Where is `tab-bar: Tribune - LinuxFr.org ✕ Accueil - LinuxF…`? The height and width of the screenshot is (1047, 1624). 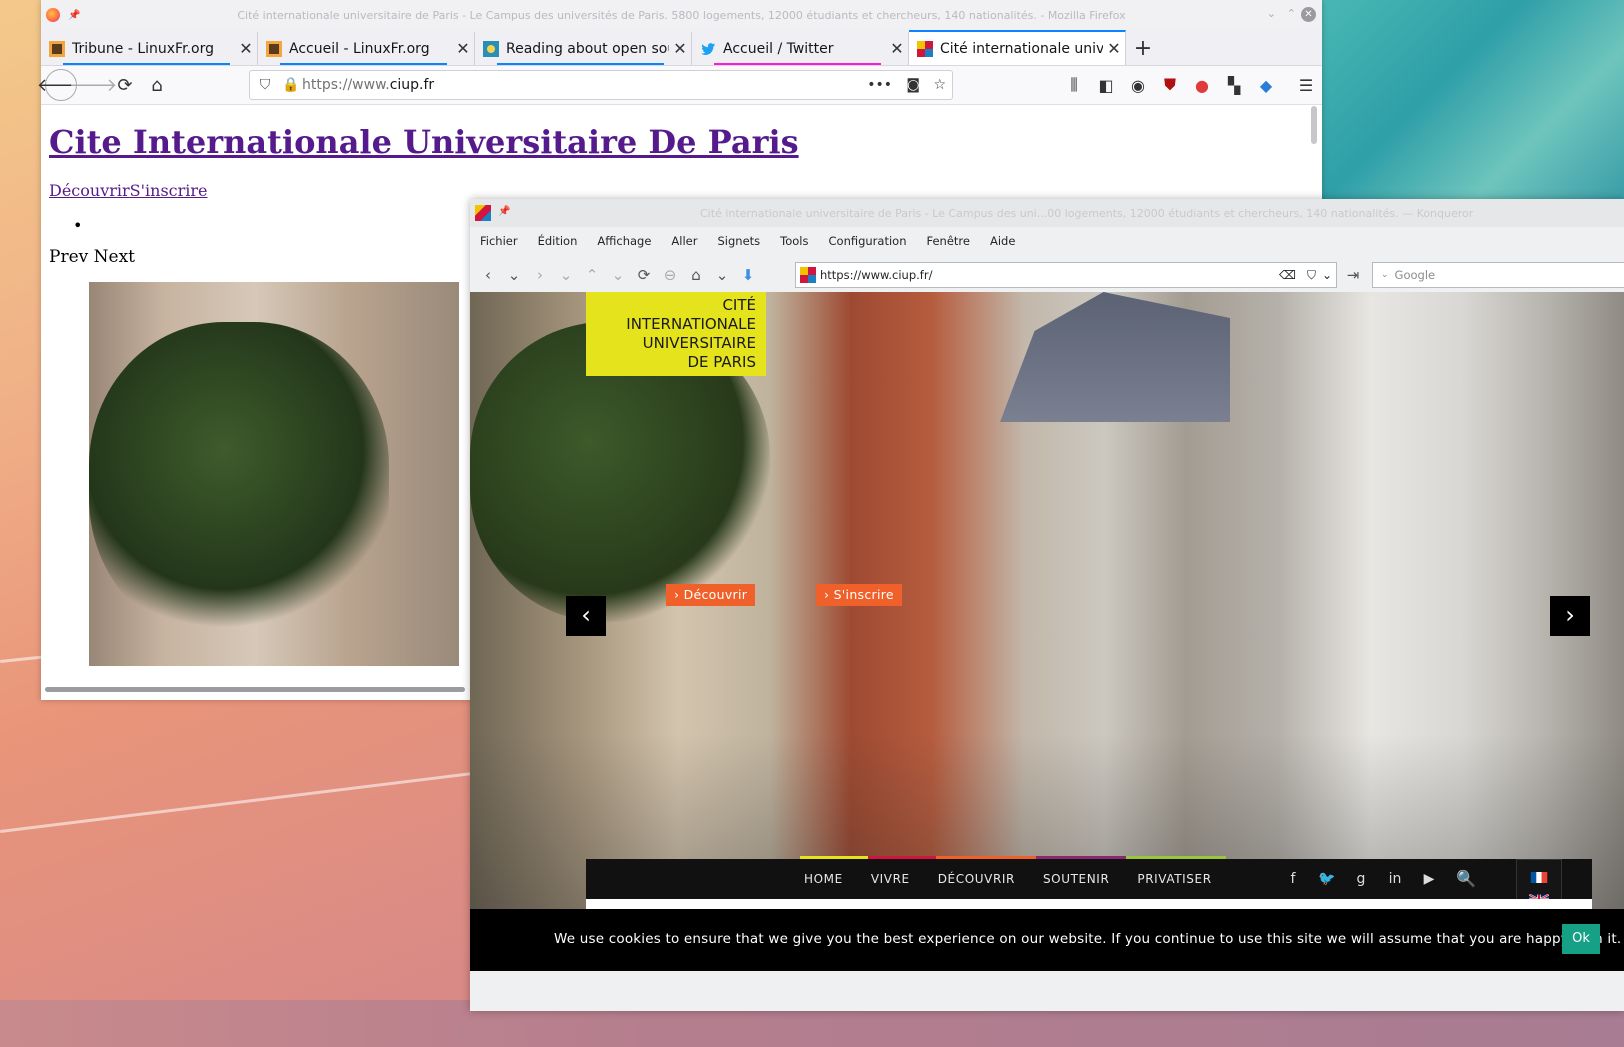 tab-bar: Tribune - LinuxFr.org ✕ Accueil - LinuxF… is located at coordinates (681, 48).